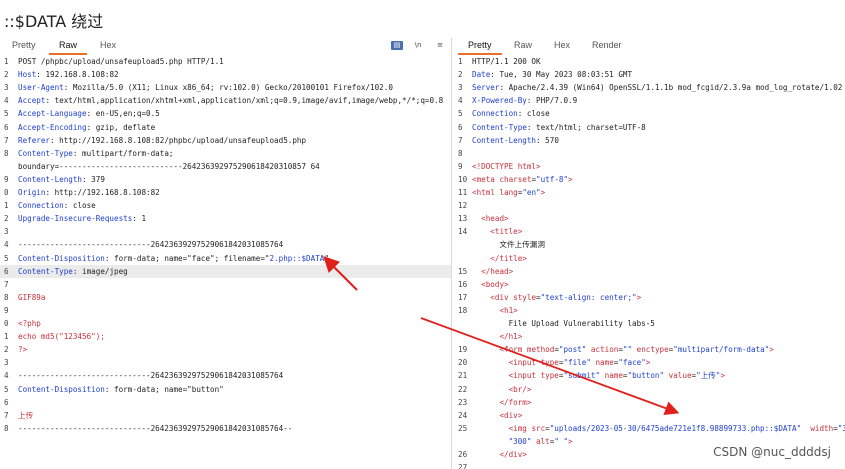 This screenshot has width=845, height=469. Describe the element at coordinates (649, 284) in the screenshot. I see `code-line: 16 <body>` at that location.